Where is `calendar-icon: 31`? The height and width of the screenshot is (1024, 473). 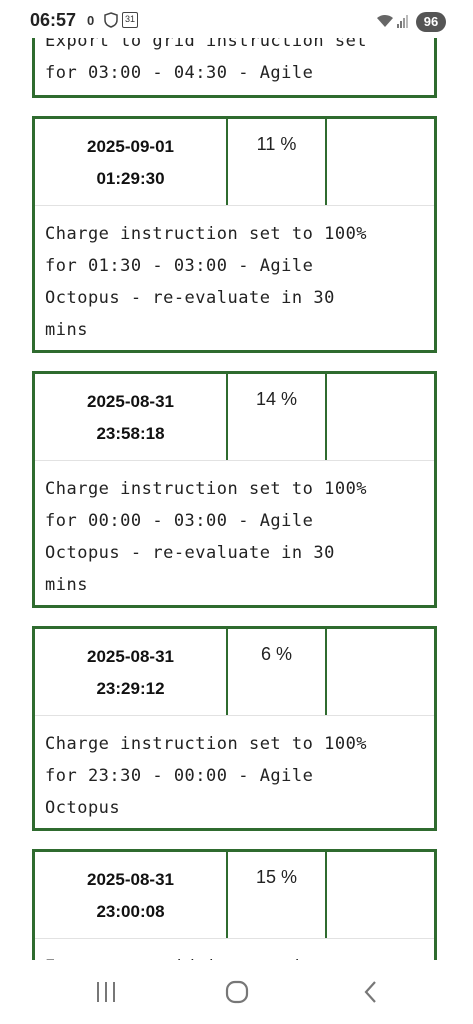
calendar-icon: 31 is located at coordinates (130, 20).